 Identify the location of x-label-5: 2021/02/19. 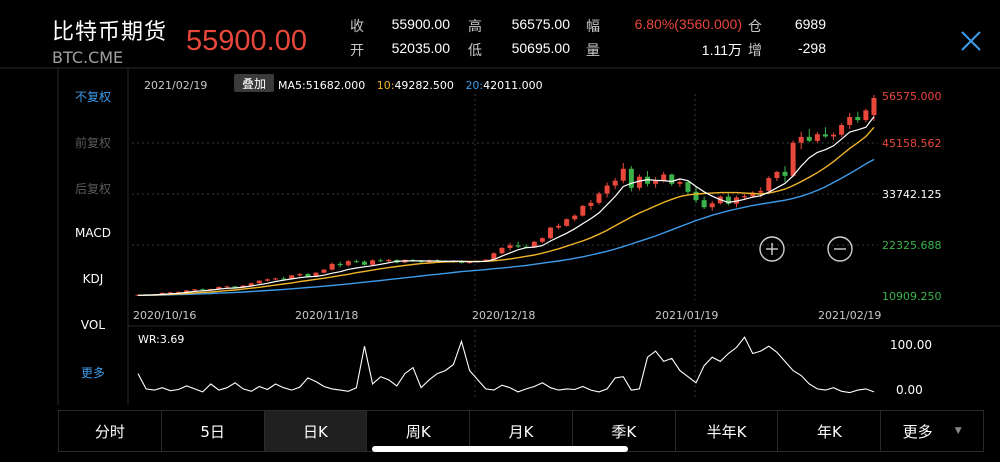
(849, 315).